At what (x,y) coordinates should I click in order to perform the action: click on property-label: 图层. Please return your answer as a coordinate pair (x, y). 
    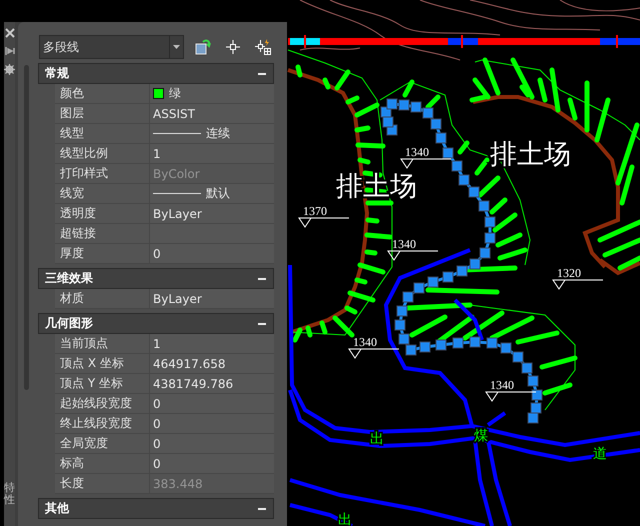
    Looking at the image, I should click on (102, 113).